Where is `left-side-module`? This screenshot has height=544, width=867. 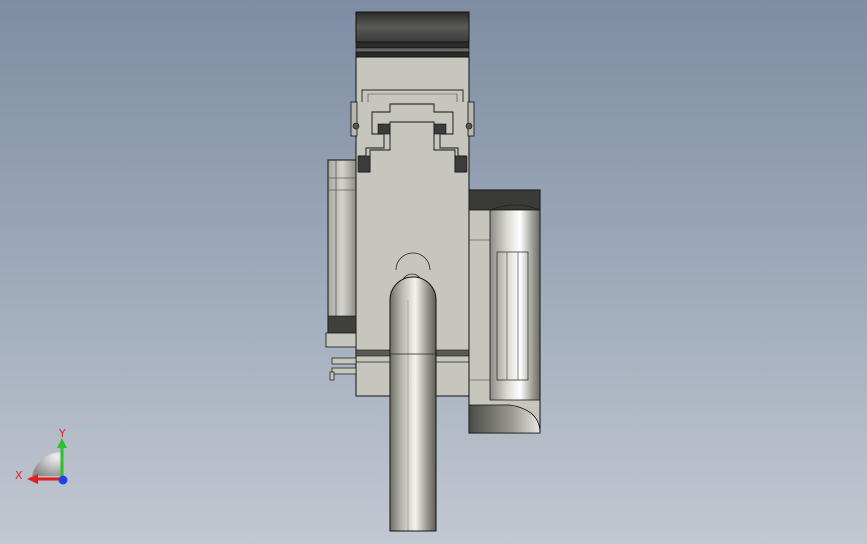
left-side-module is located at coordinates (341, 270).